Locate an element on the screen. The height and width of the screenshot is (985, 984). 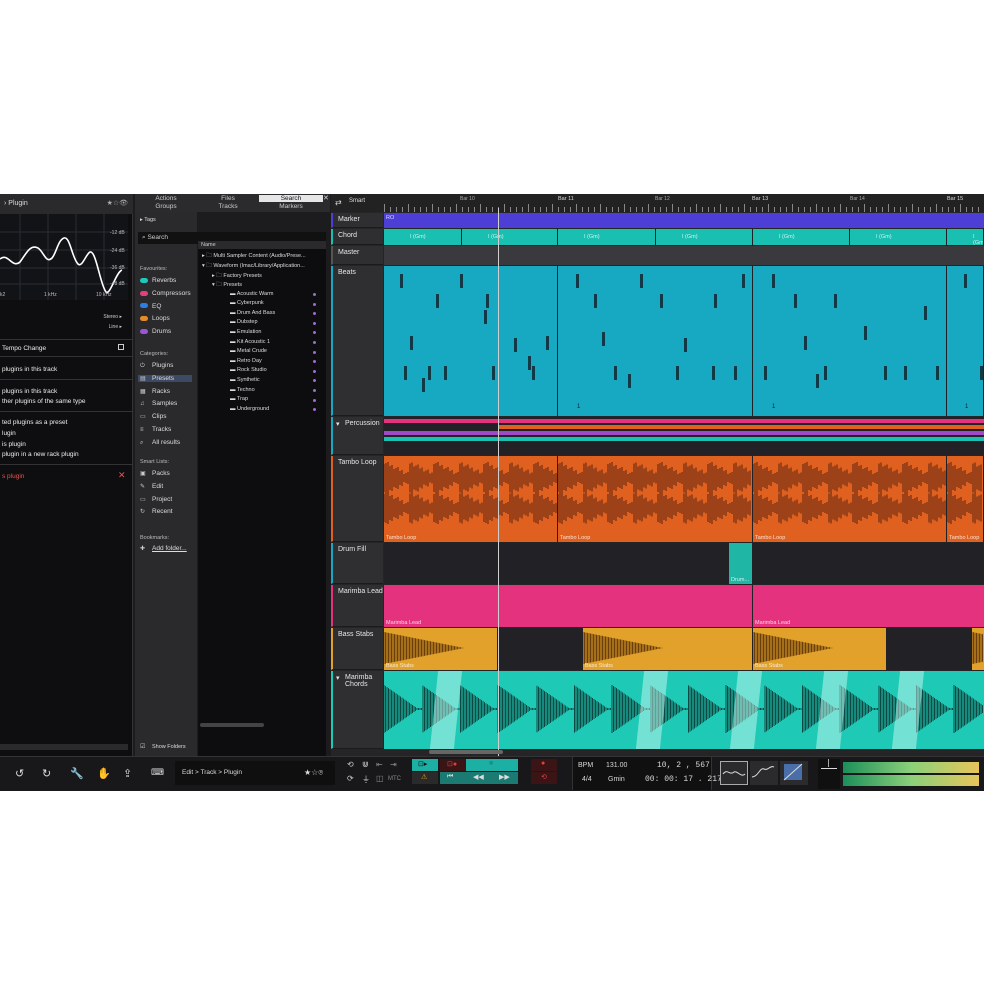
category-racks: ▦ Racks is located at coordinates (155, 391).